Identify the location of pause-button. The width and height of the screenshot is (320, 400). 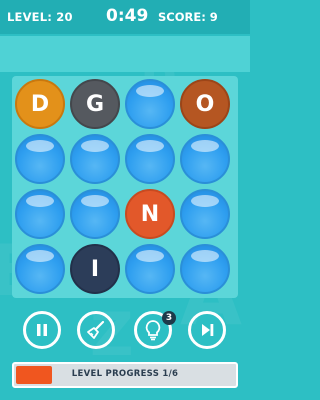
(42, 330).